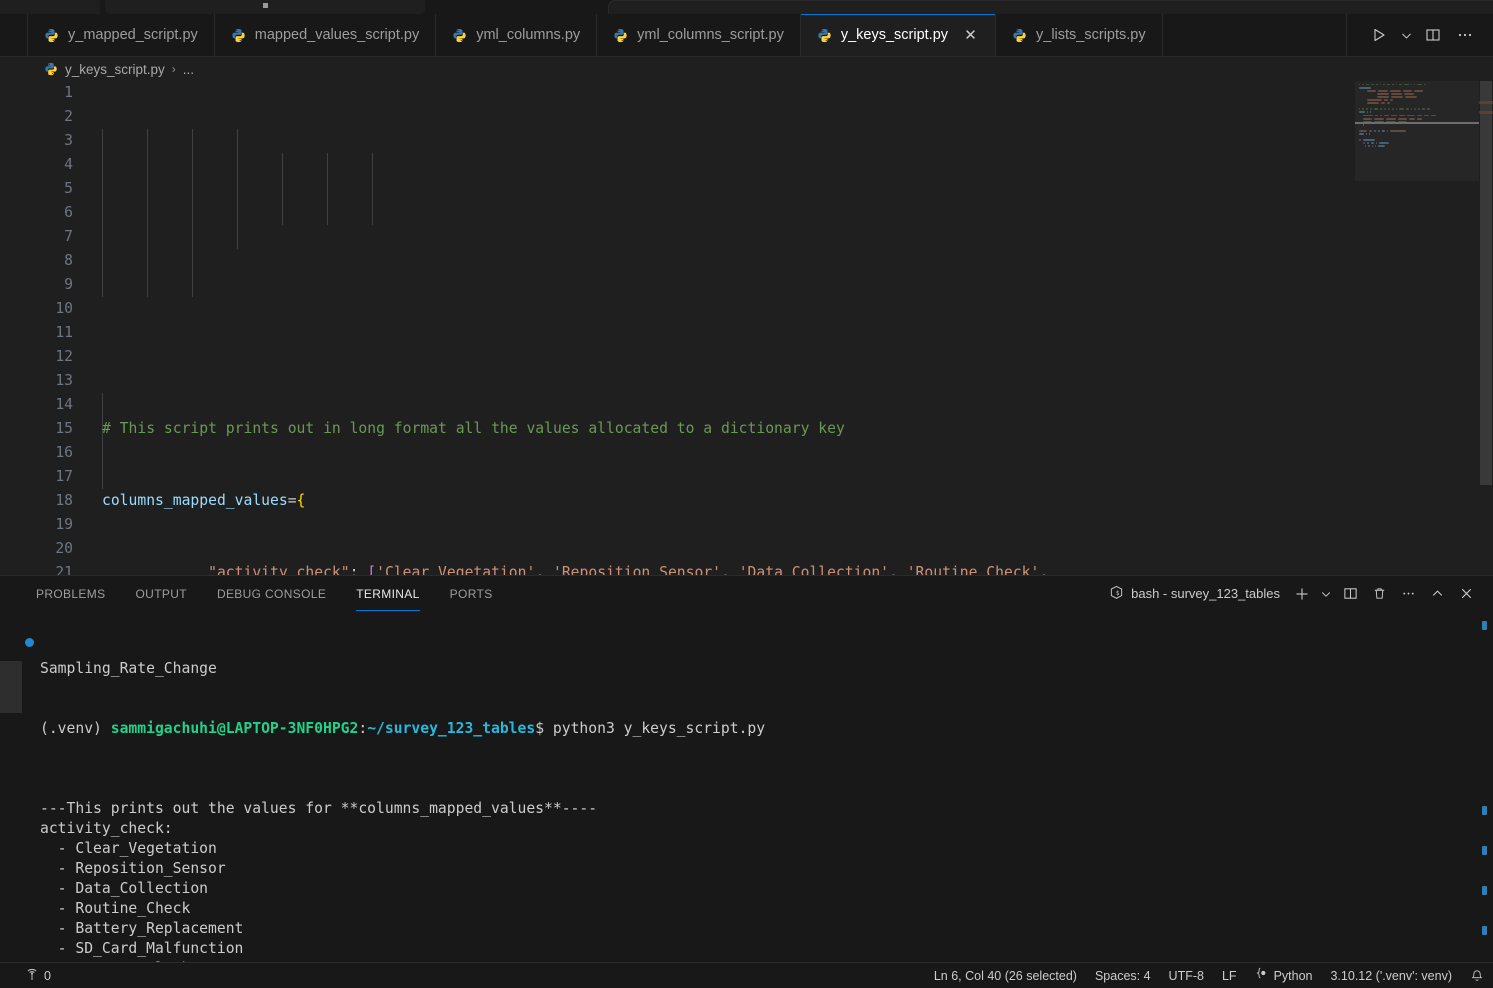 This screenshot has width=1493, height=988. What do you see at coordinates (766, 960) in the screenshot?
I see `terminal-line: - Structural_Change` at bounding box center [766, 960].